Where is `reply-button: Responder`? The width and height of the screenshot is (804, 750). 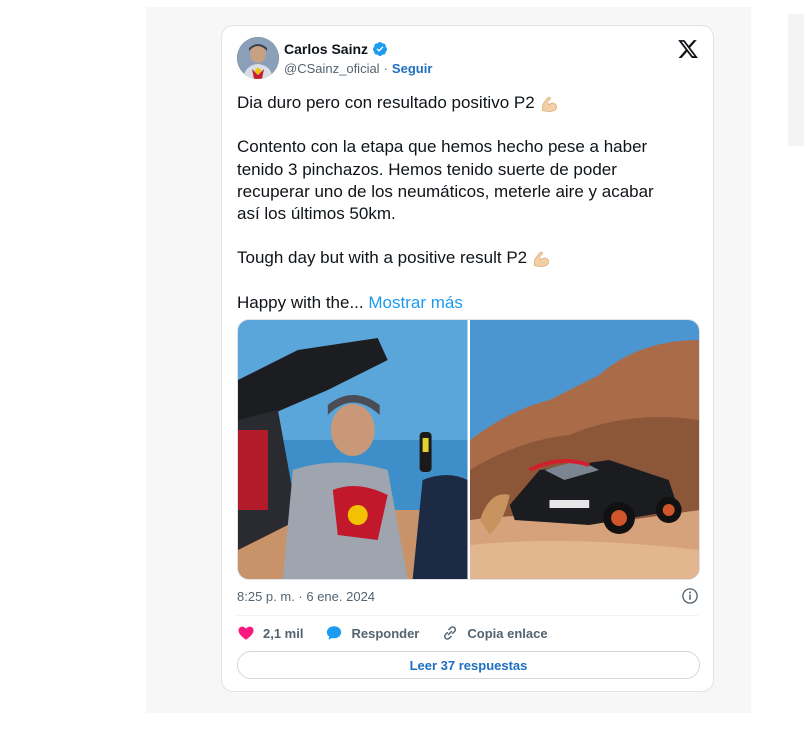 reply-button: Responder is located at coordinates (372, 633).